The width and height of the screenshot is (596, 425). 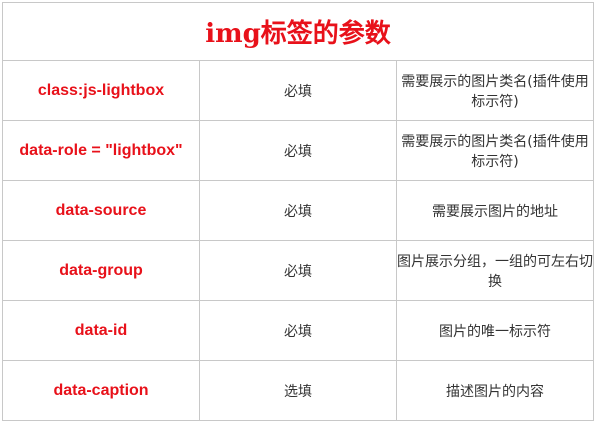 I want to click on param-description: 图片展示分组，一组的可左右切换, so click(x=495, y=270).